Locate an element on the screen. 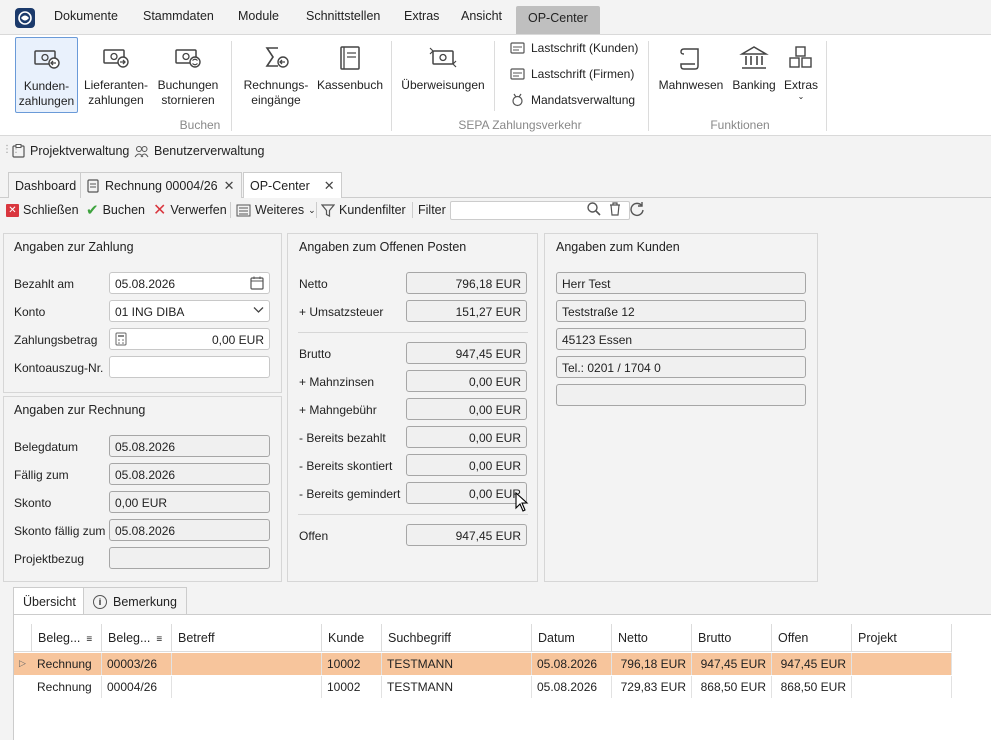  mandate-seal-icon is located at coordinates (517, 100).